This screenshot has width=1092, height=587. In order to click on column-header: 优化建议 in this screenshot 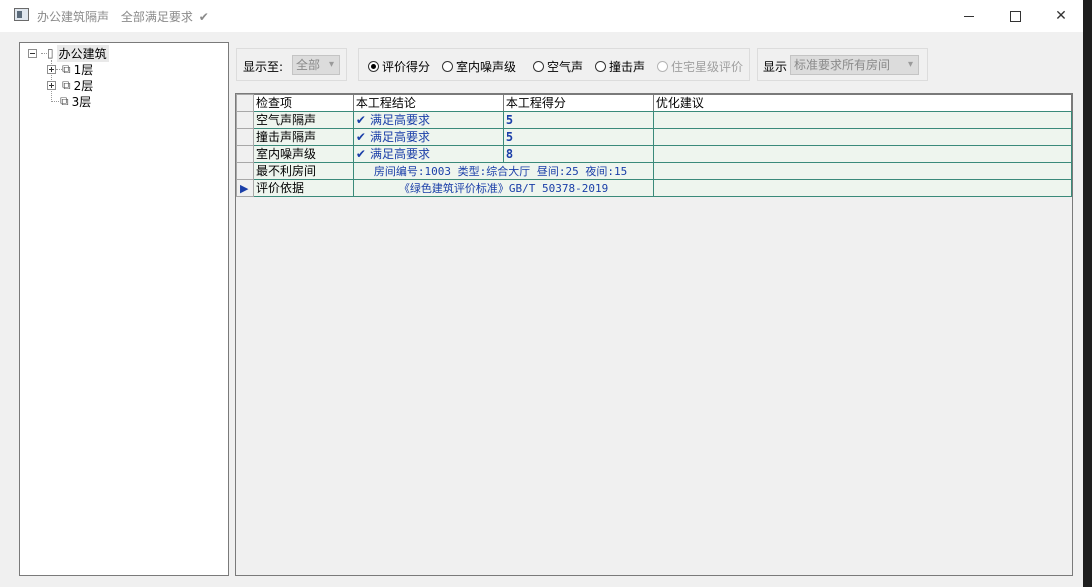, I will do `click(862, 103)`.